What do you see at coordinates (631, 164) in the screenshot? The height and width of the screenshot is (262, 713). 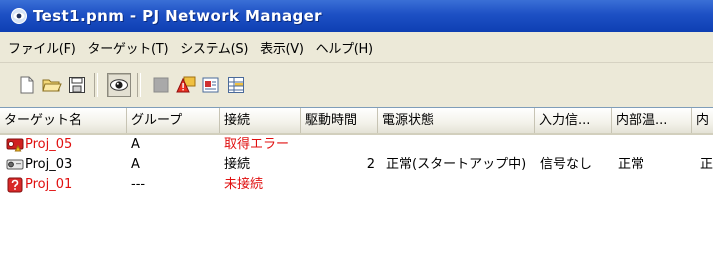 I see `internal-temp-cell: 正常` at bounding box center [631, 164].